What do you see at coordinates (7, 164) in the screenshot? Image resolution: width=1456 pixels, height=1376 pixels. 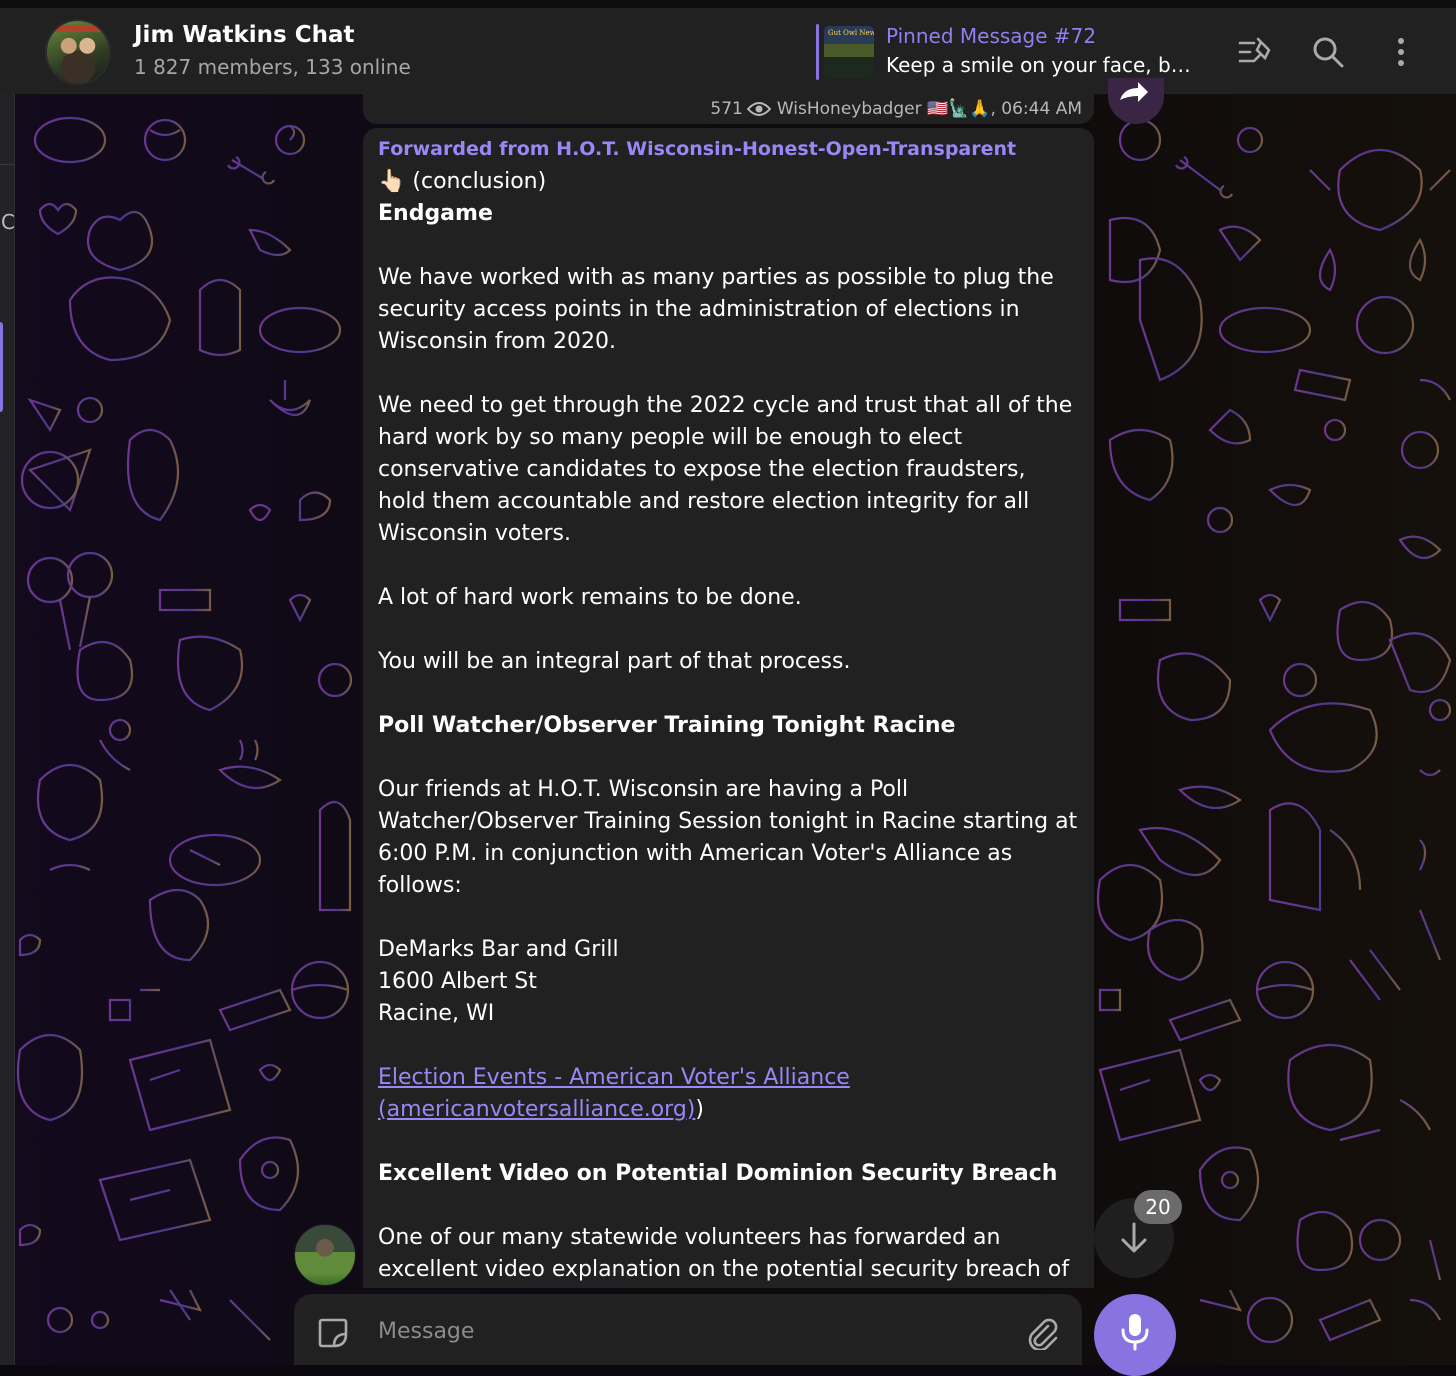 I see `sidebar-divider` at bounding box center [7, 164].